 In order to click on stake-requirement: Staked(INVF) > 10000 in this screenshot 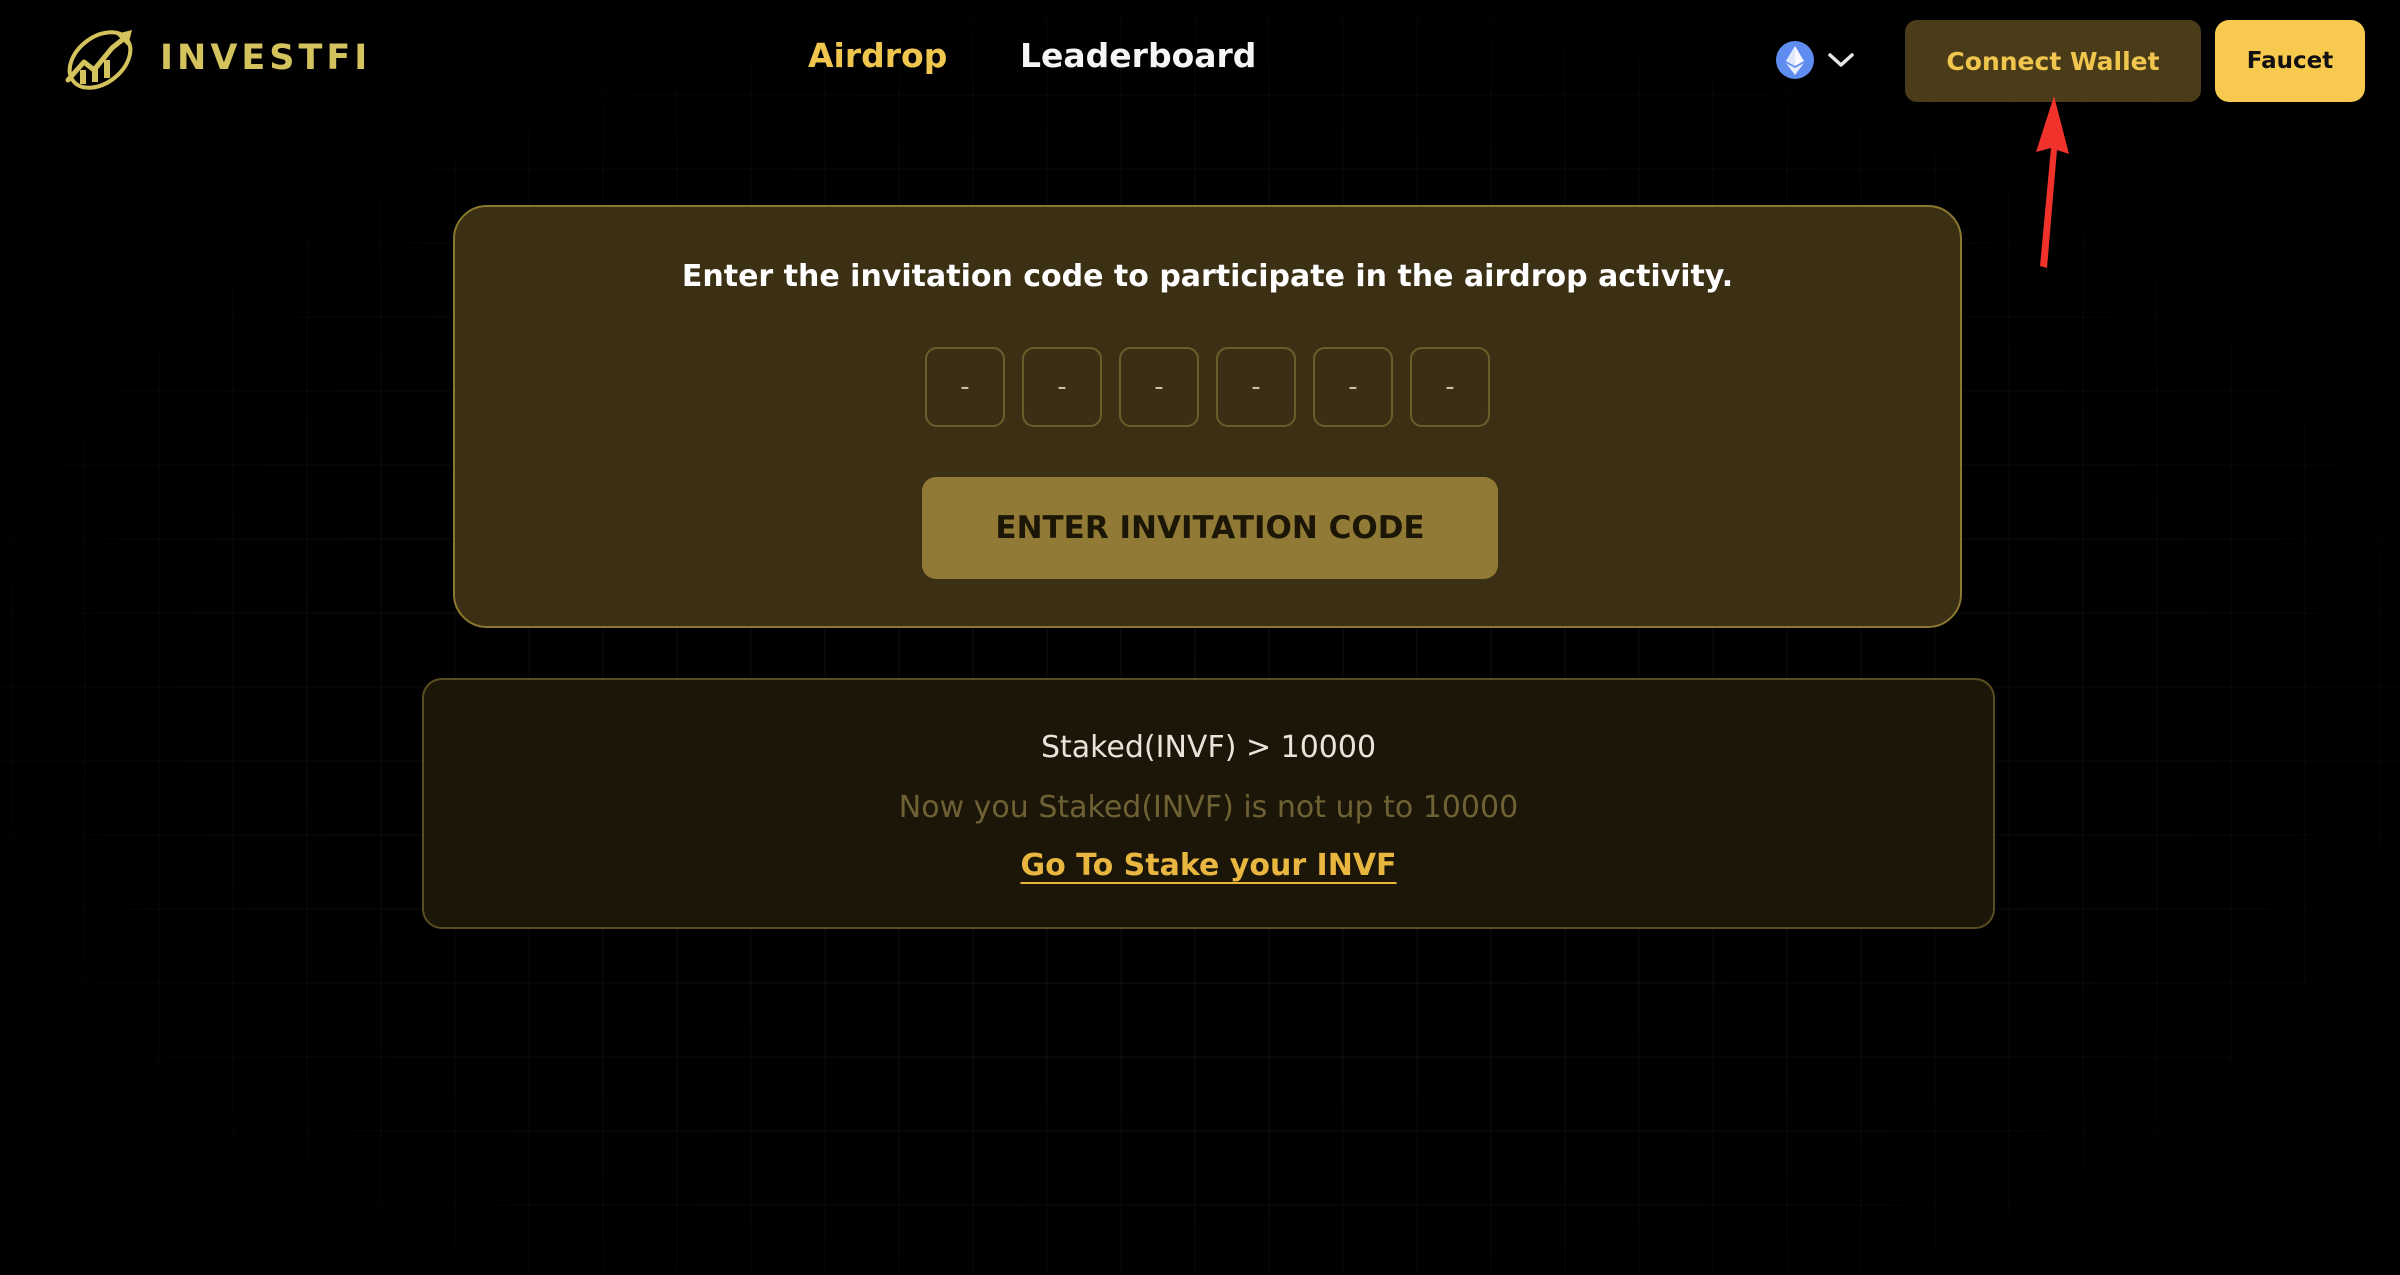, I will do `click(1208, 747)`.